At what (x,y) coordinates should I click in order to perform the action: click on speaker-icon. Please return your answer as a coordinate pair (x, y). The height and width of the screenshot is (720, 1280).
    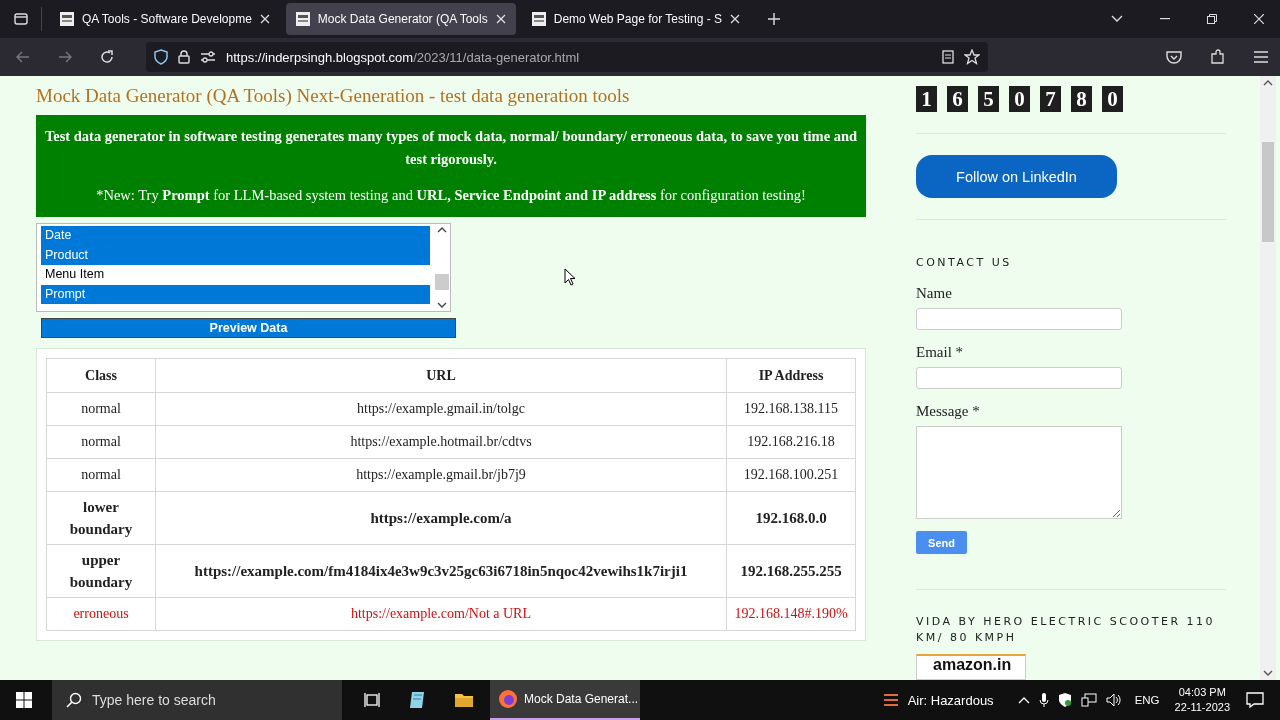
    Looking at the image, I should click on (1113, 700).